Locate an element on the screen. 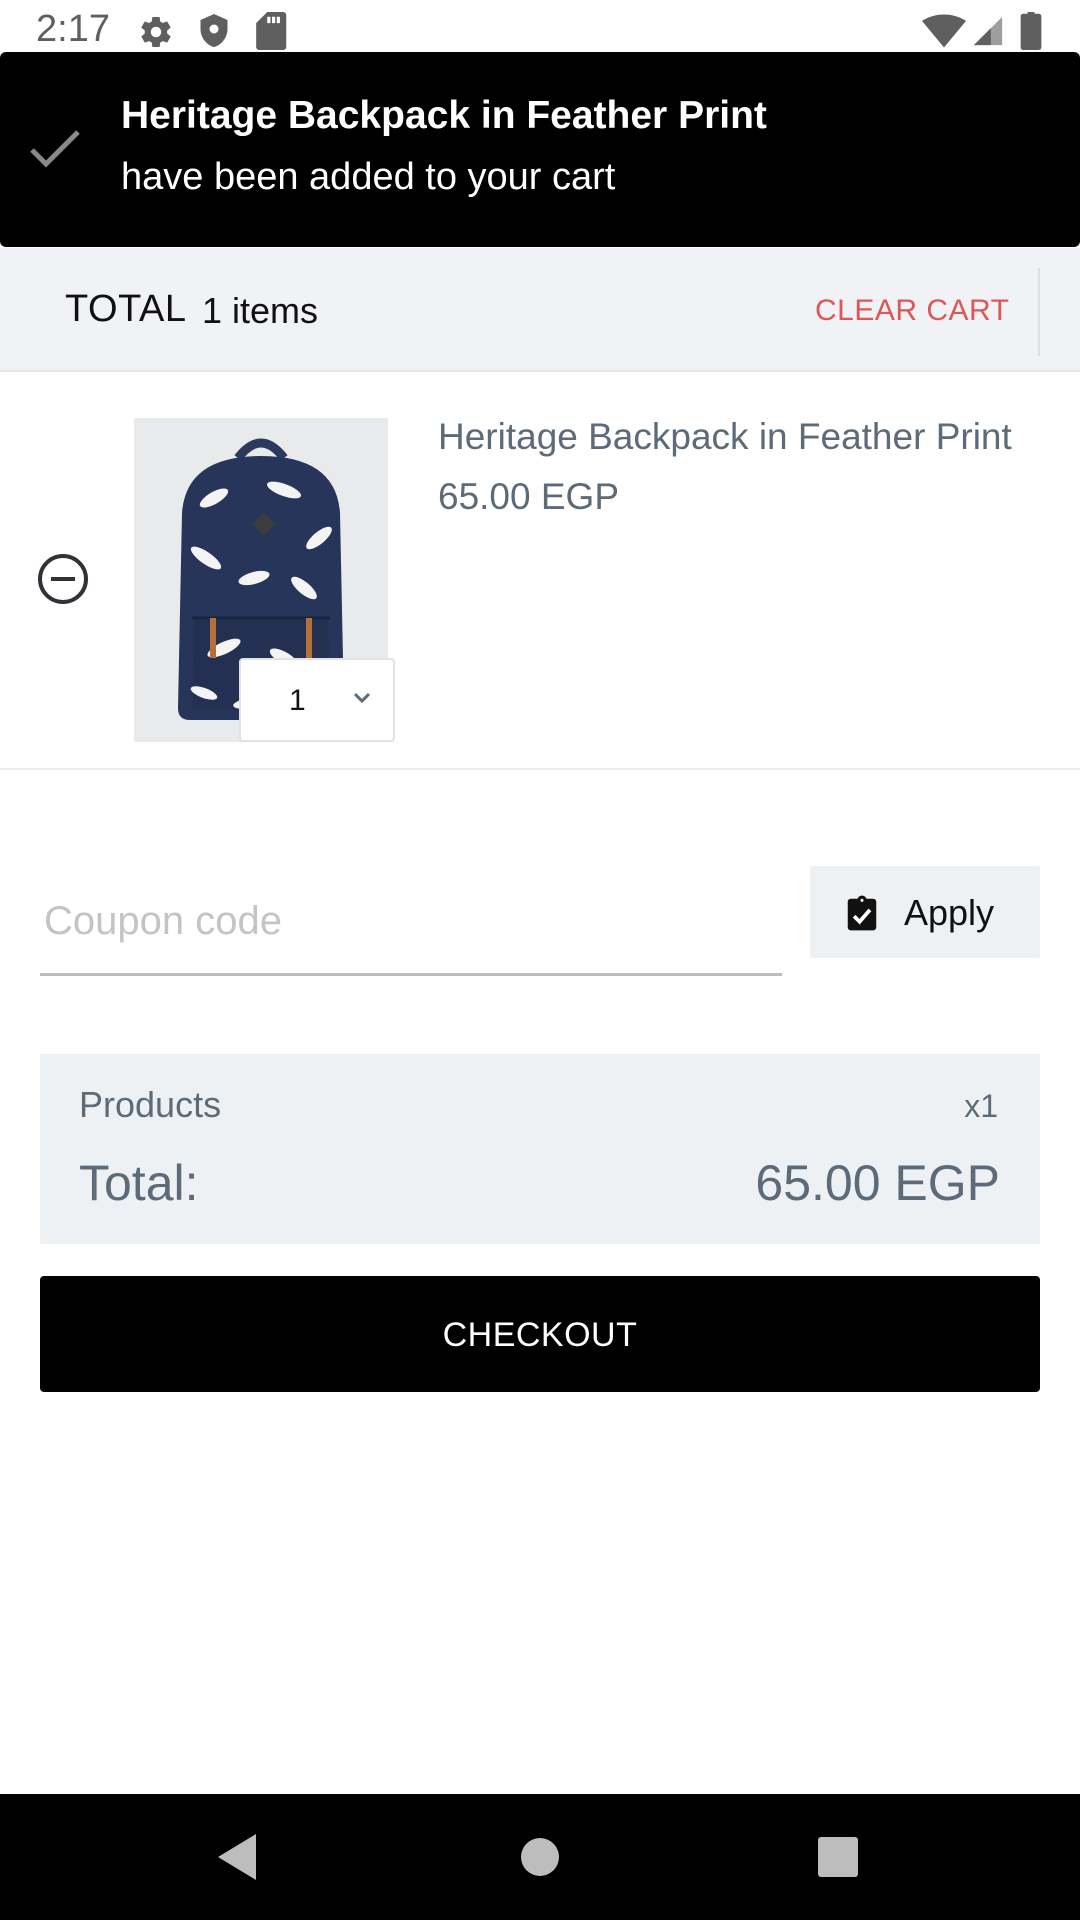  clipboard-check-icon is located at coordinates (862, 913).